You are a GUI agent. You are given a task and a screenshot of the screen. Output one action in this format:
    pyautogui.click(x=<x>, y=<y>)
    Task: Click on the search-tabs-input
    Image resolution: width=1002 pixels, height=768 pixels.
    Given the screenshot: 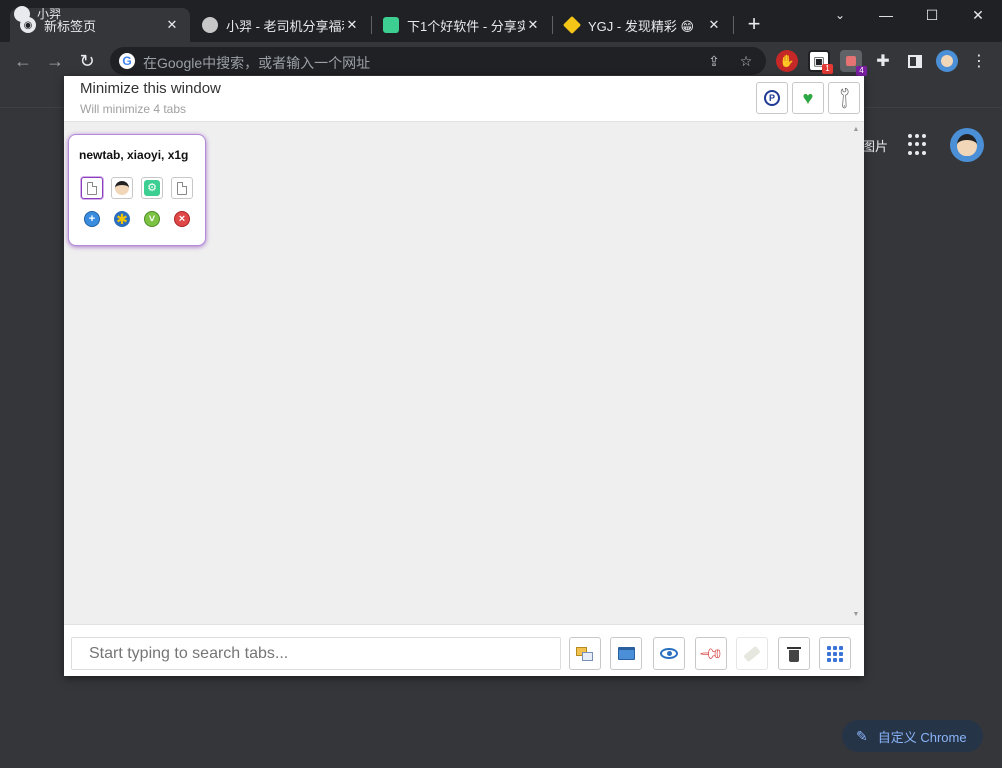 What is the action you would take?
    pyautogui.click(x=316, y=653)
    